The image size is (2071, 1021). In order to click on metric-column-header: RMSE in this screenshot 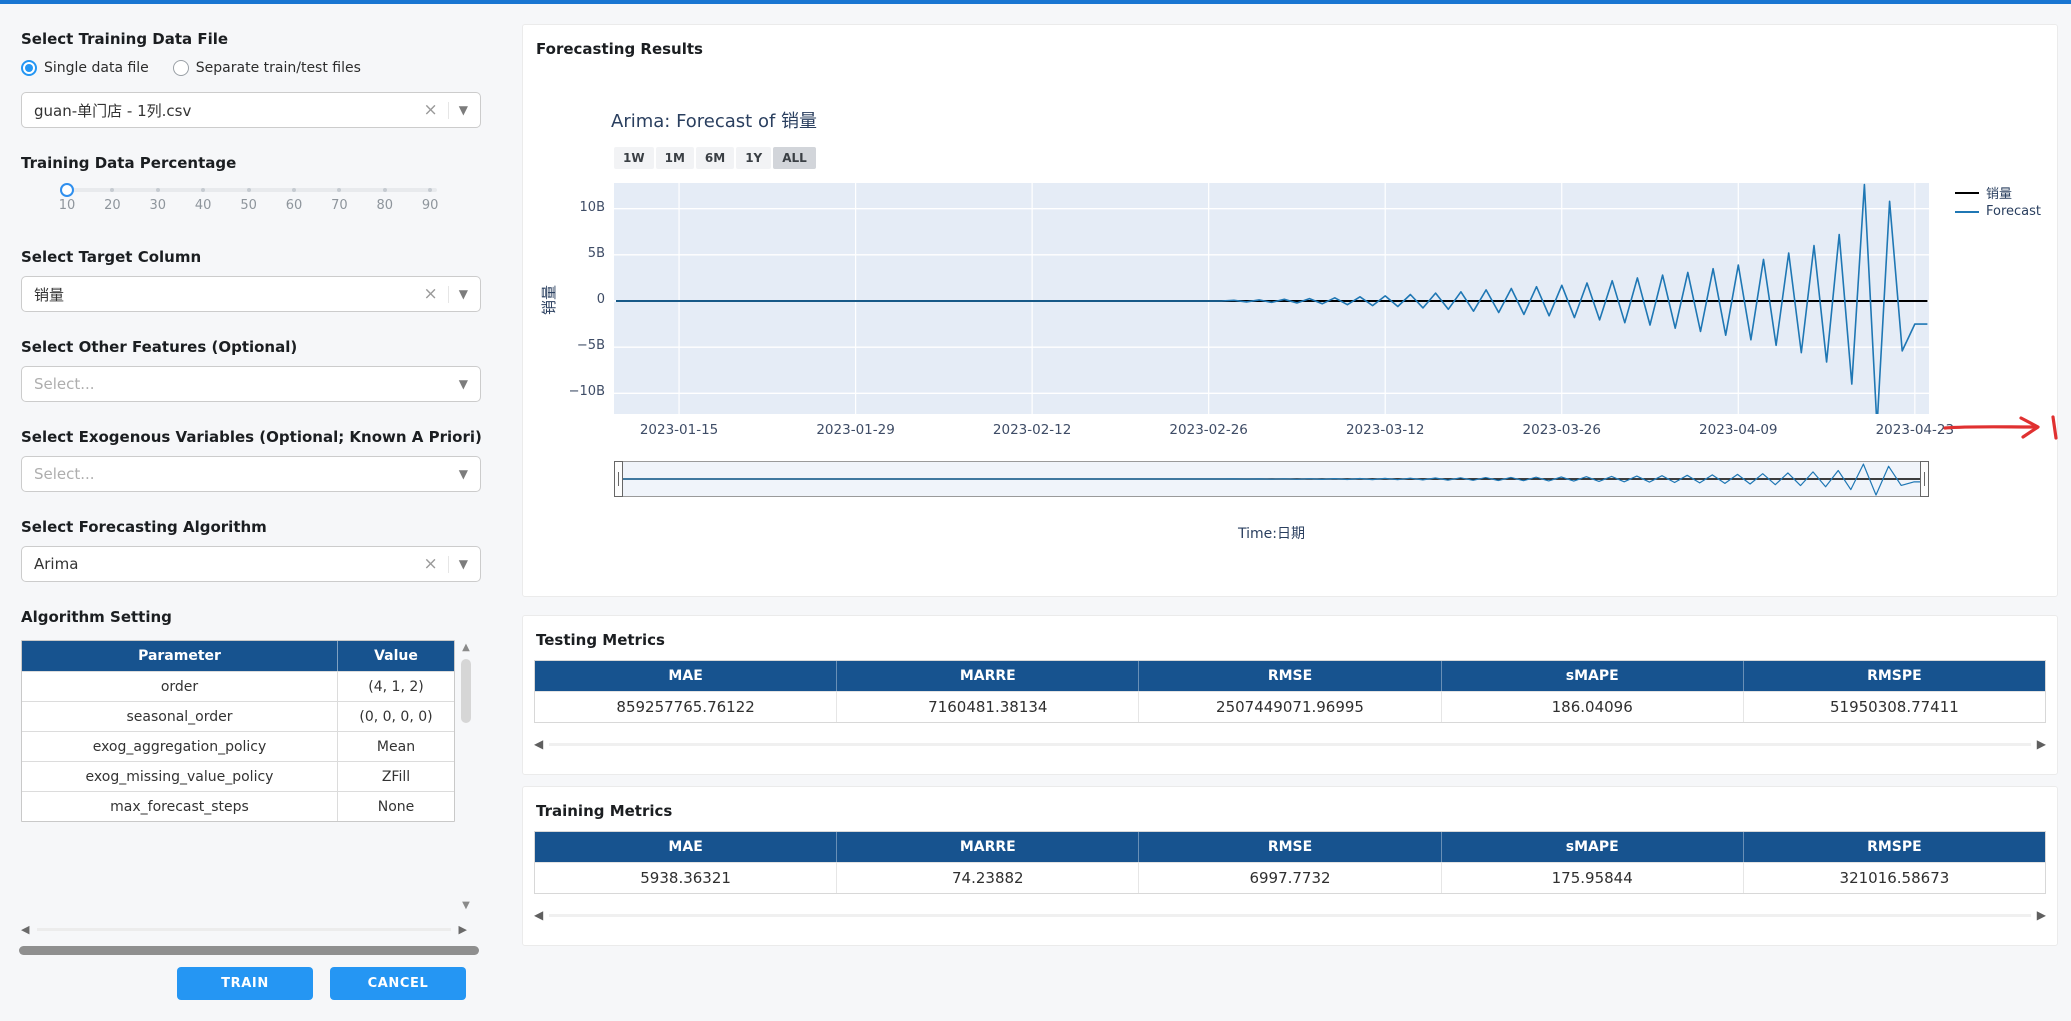, I will do `click(1290, 847)`.